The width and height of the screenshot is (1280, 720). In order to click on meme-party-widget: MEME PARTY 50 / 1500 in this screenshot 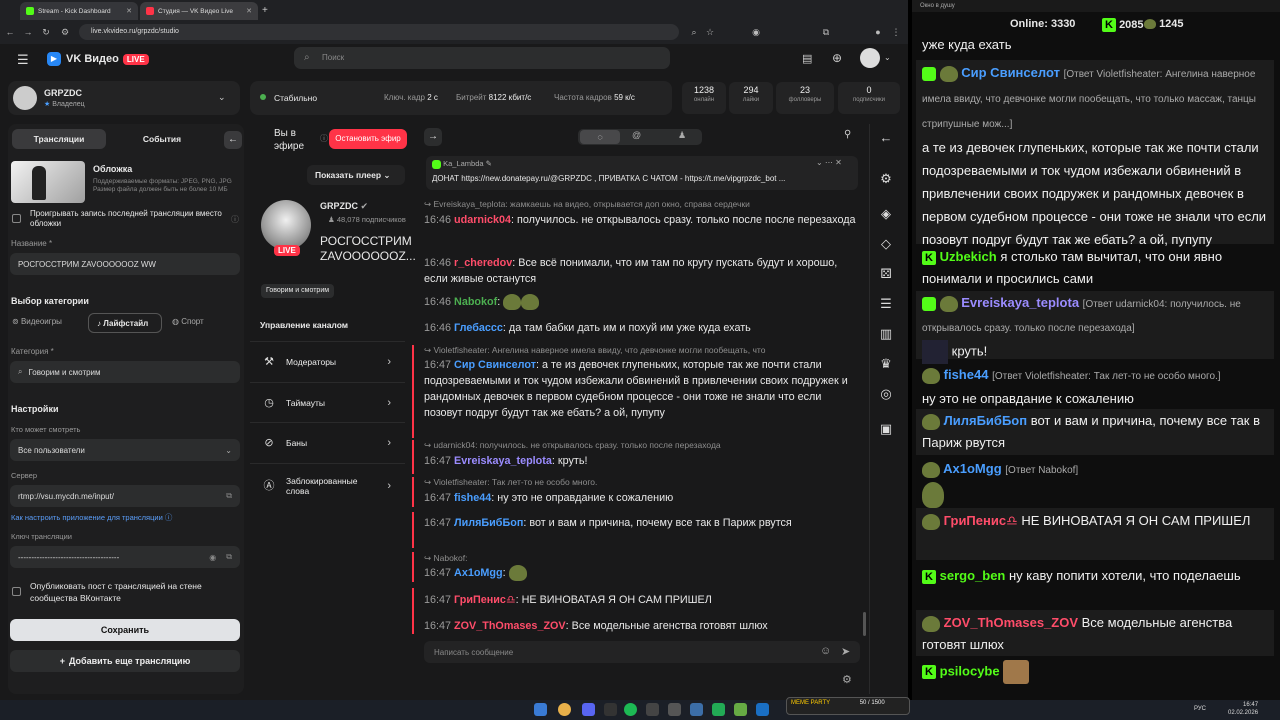, I will do `click(848, 706)`.